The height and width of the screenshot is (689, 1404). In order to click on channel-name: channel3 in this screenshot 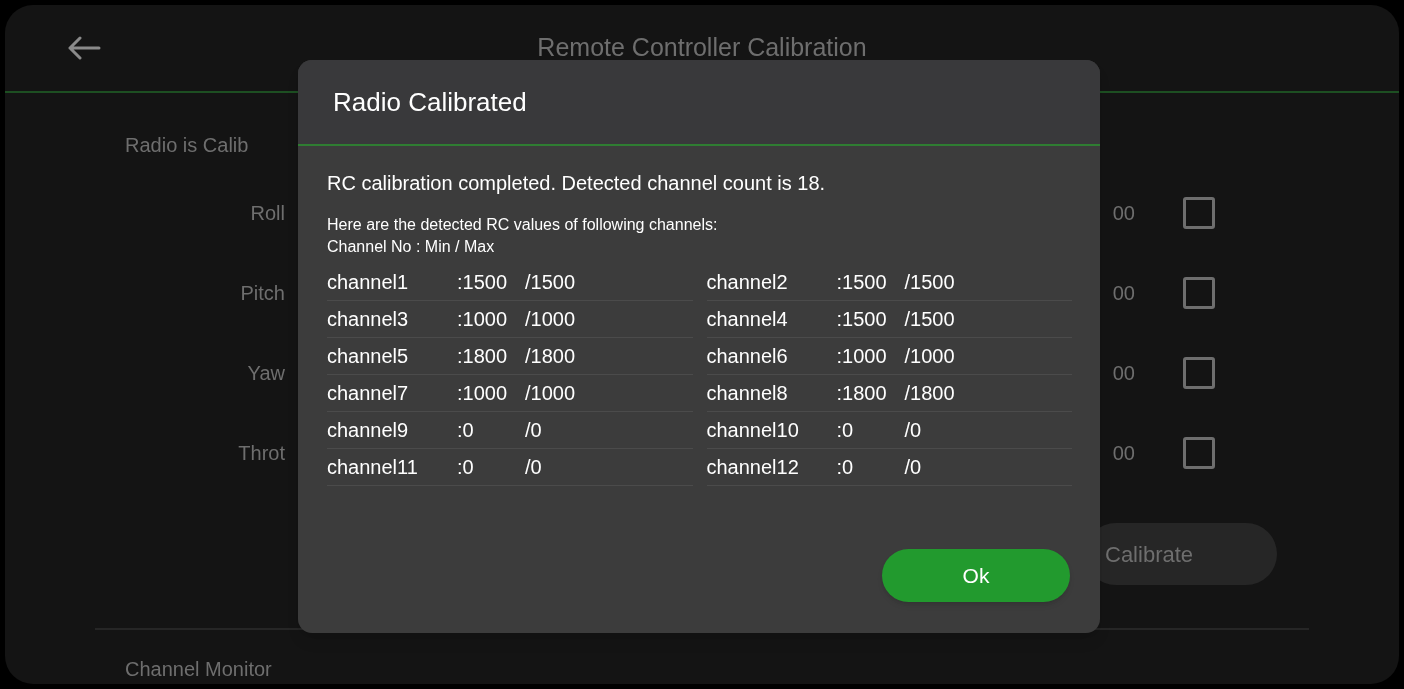, I will do `click(368, 319)`.